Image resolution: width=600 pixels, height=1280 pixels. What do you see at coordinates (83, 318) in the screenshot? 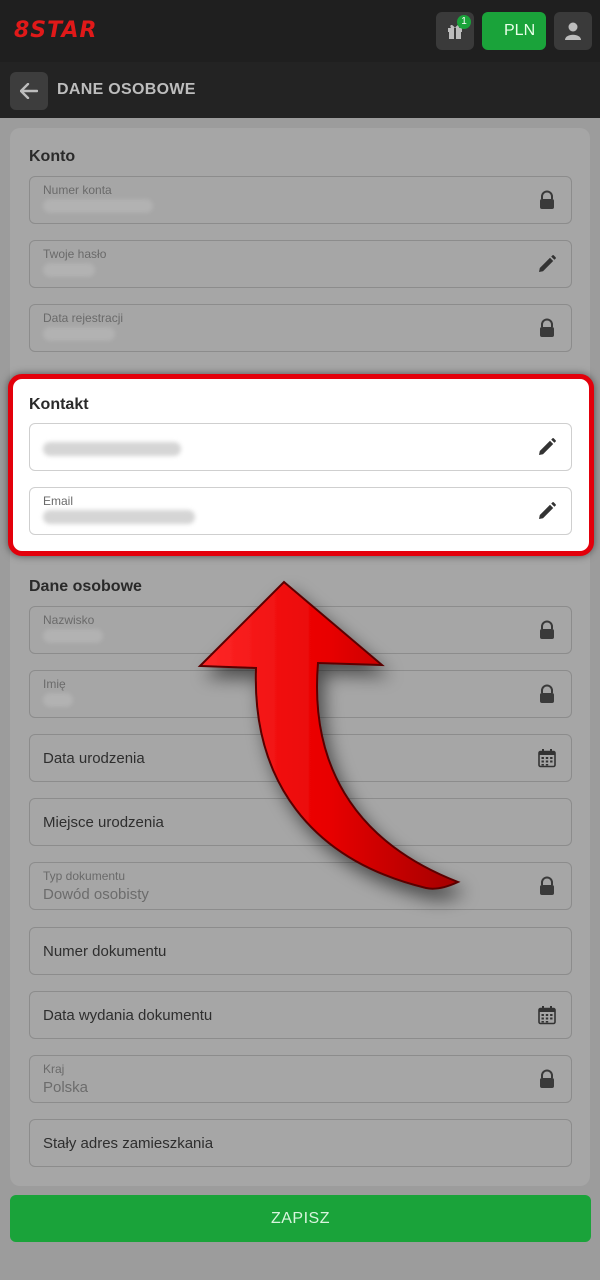
I see `field-label: Data rejestracji` at bounding box center [83, 318].